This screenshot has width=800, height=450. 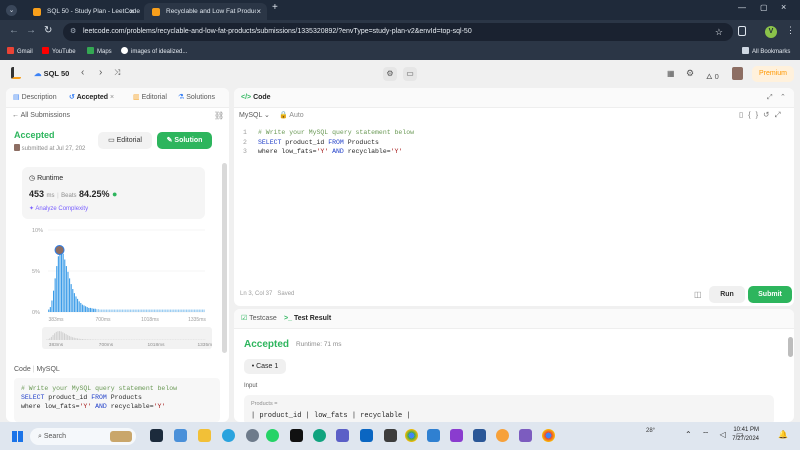 What do you see at coordinates (35, 98) in the screenshot?
I see `tab-description: ▤ Description` at bounding box center [35, 98].